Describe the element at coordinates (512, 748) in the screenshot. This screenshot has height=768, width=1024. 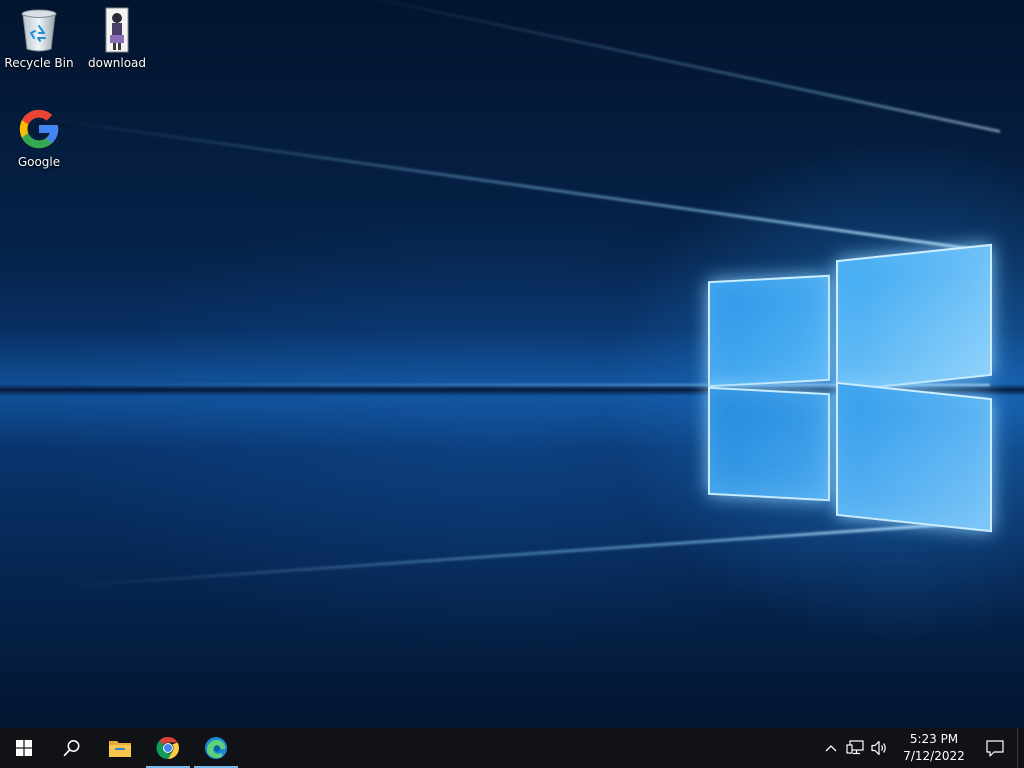
I see `taskbar: 5:23 PM 7/12/2022` at that location.